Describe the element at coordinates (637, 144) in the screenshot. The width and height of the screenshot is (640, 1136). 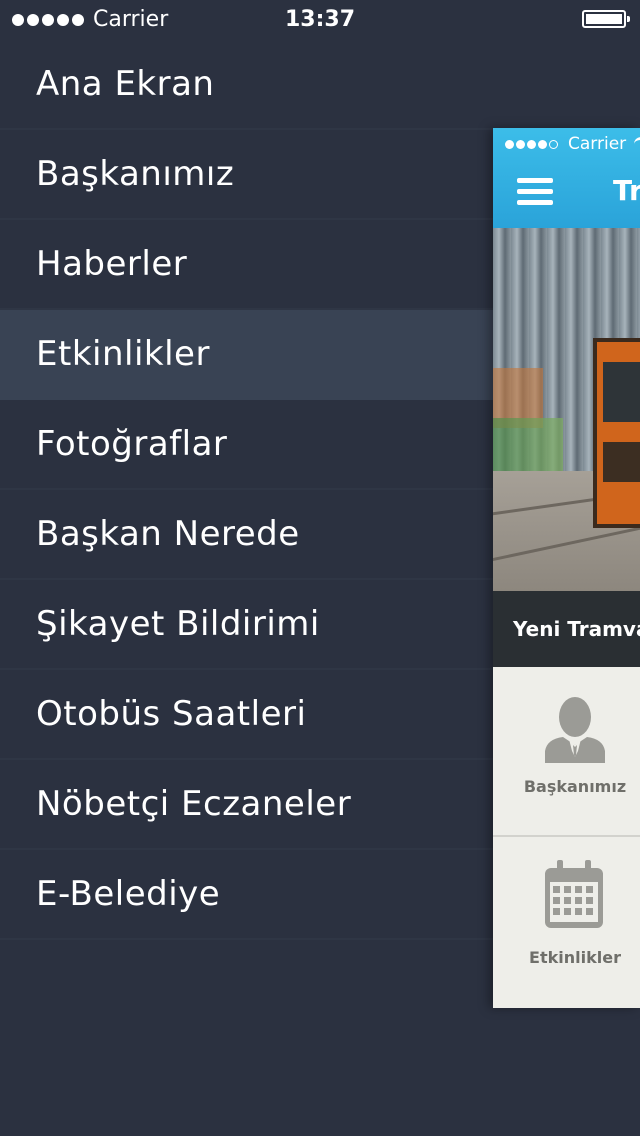
I see `wifi-icon` at that location.